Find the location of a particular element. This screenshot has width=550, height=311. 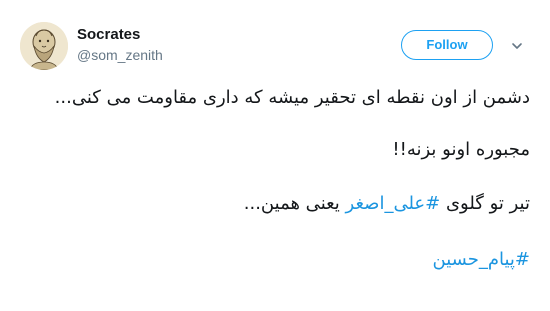

tweet-line-4: #پیام_حسین is located at coordinates (275, 259).